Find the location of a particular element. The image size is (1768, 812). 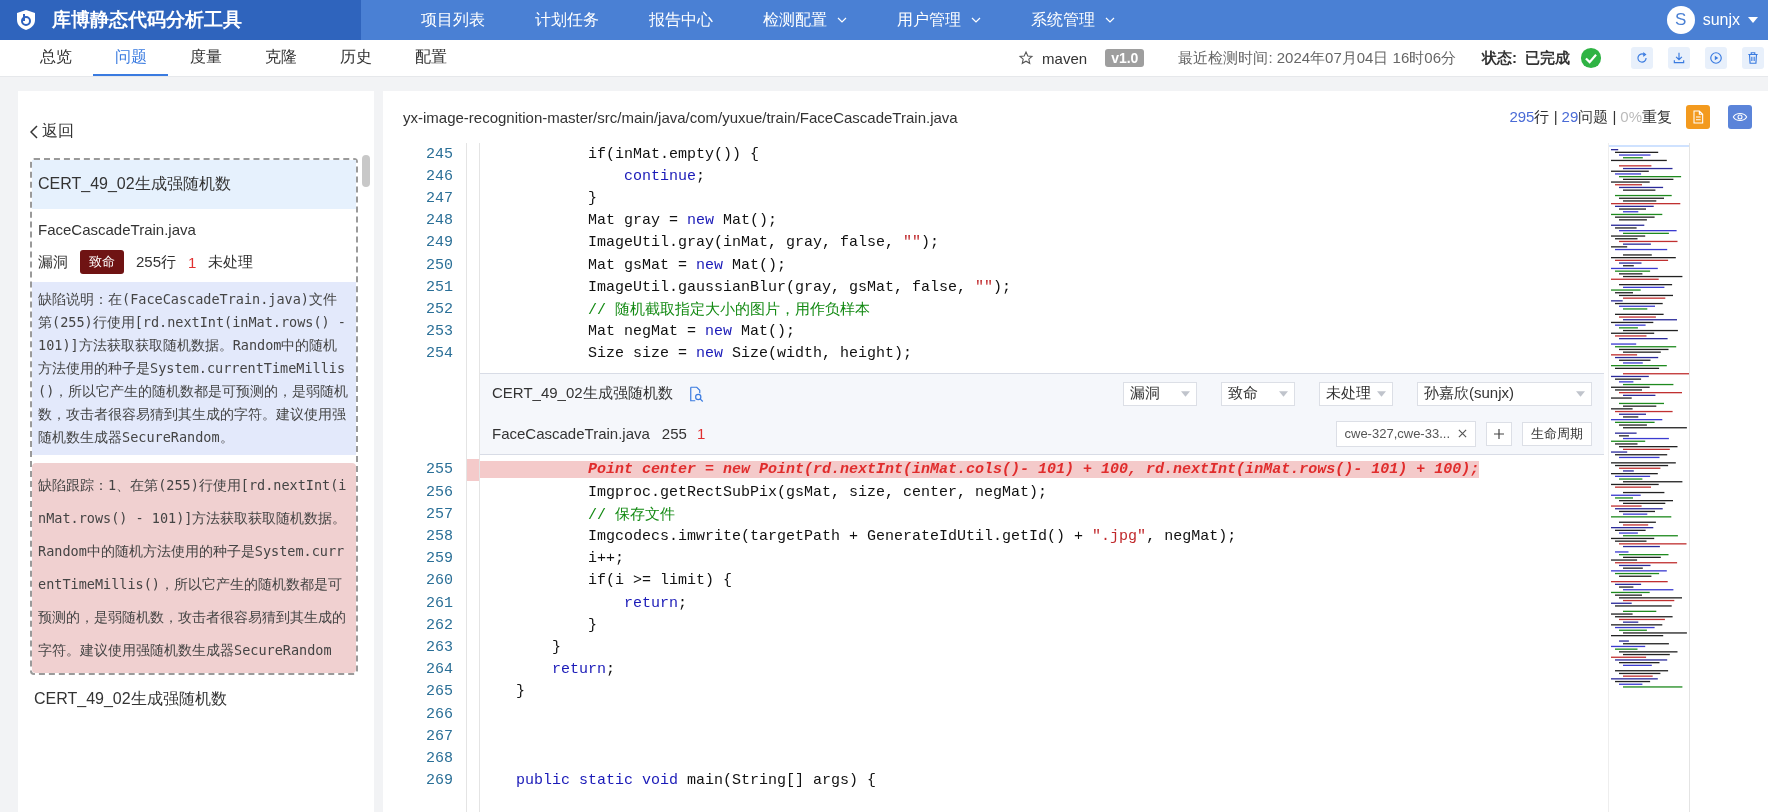

line-number: 249 is located at coordinates (439, 243).